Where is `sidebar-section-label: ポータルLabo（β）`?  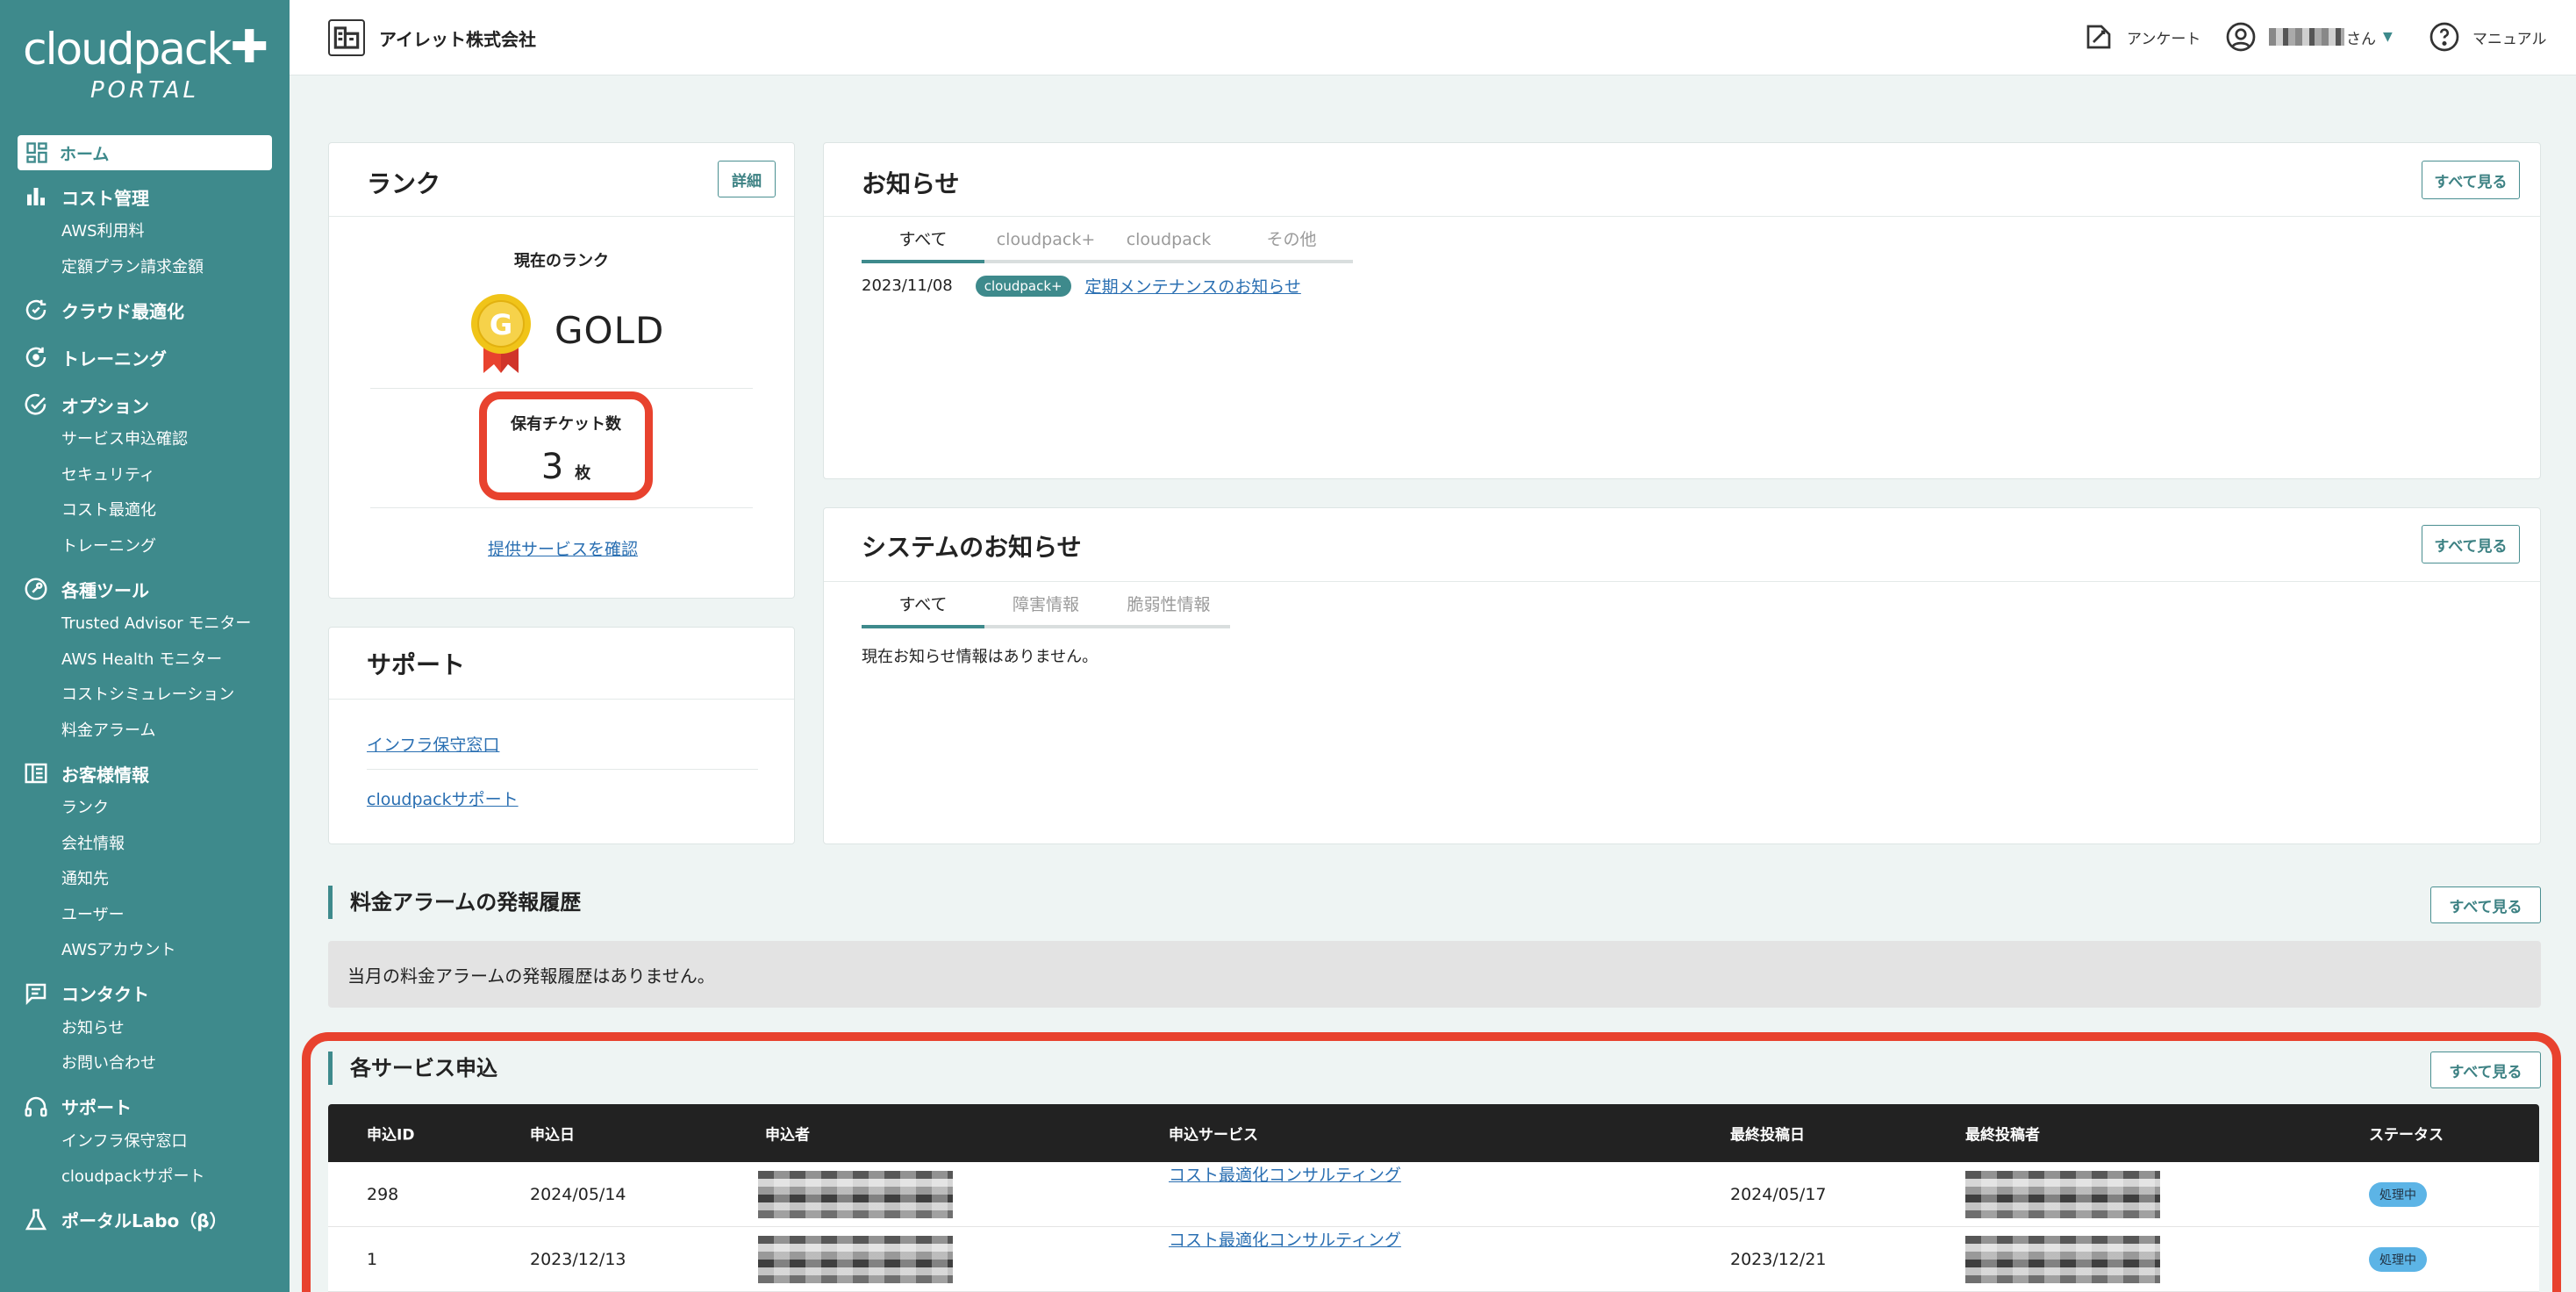 sidebar-section-label: ポータルLabo（β） is located at coordinates (144, 1220).